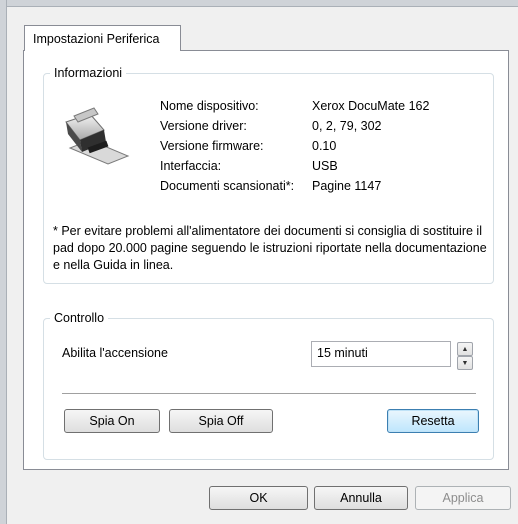 The image size is (518, 524). I want to click on cancel-button: Annulla, so click(361, 498).